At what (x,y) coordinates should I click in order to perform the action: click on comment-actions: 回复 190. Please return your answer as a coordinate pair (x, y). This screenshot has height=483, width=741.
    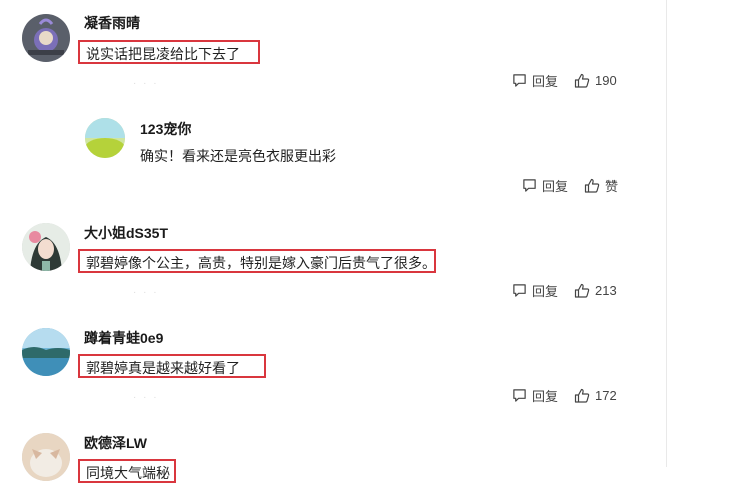
    Looking at the image, I should click on (564, 80).